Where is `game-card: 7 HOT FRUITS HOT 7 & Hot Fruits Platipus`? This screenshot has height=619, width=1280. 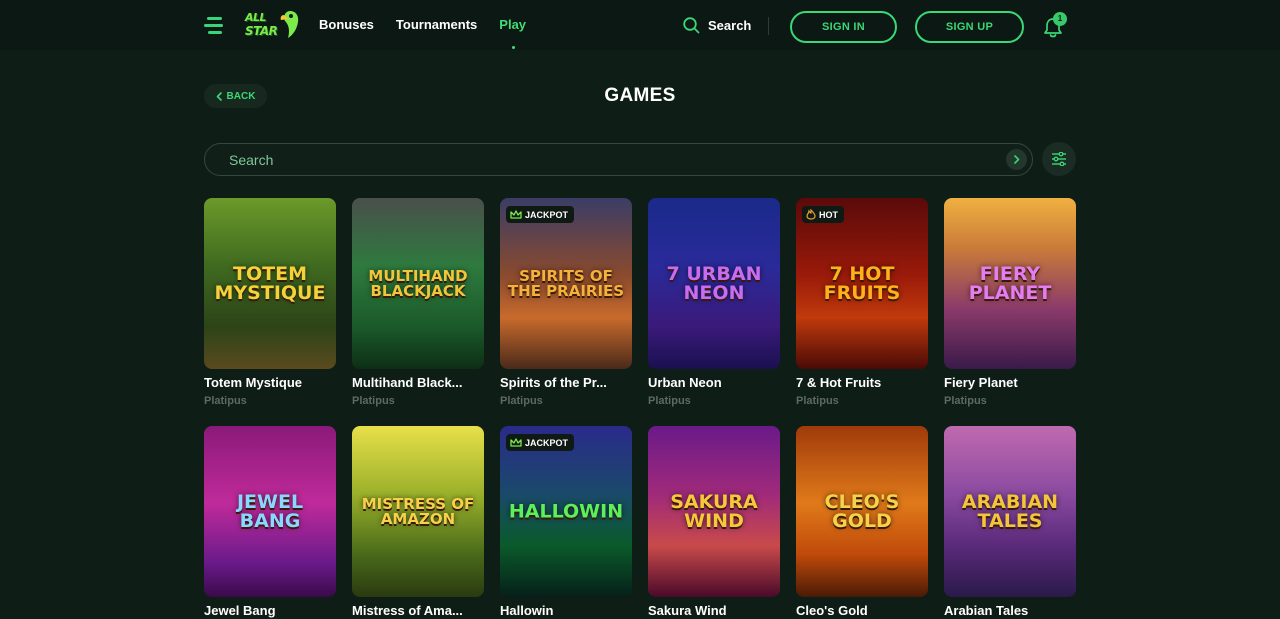
game-card: 7 HOT FRUITS HOT 7 & Hot Fruits Platipus is located at coordinates (862, 302).